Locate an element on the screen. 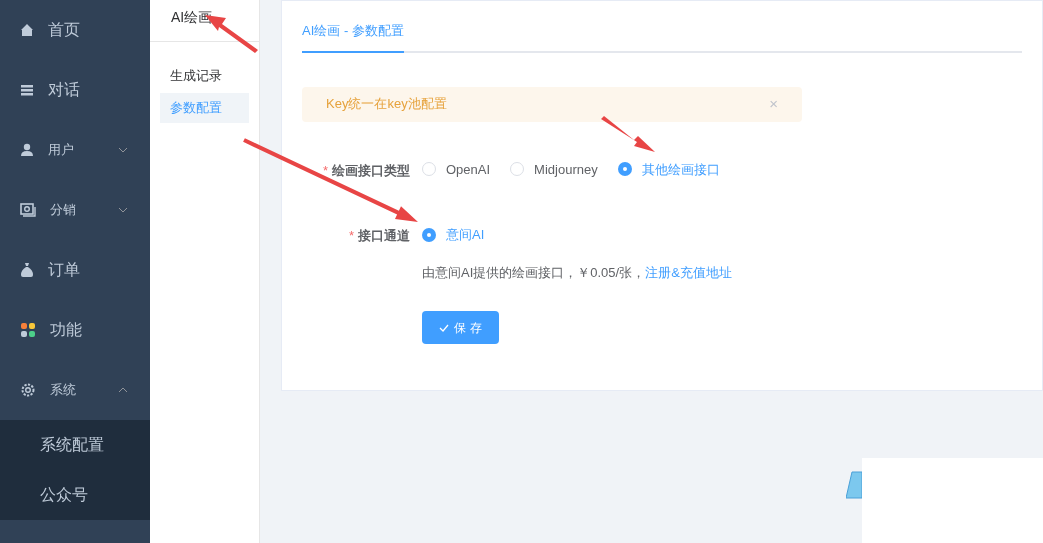  sidebar-item: 功能 is located at coordinates (75, 330).